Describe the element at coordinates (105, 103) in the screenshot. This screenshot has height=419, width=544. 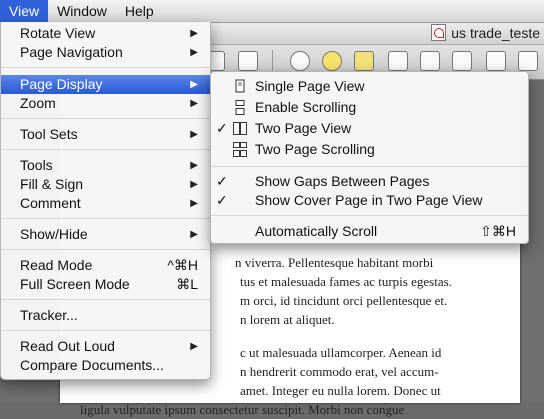
I see `menu-item-zoom: Zoom ▶` at that location.